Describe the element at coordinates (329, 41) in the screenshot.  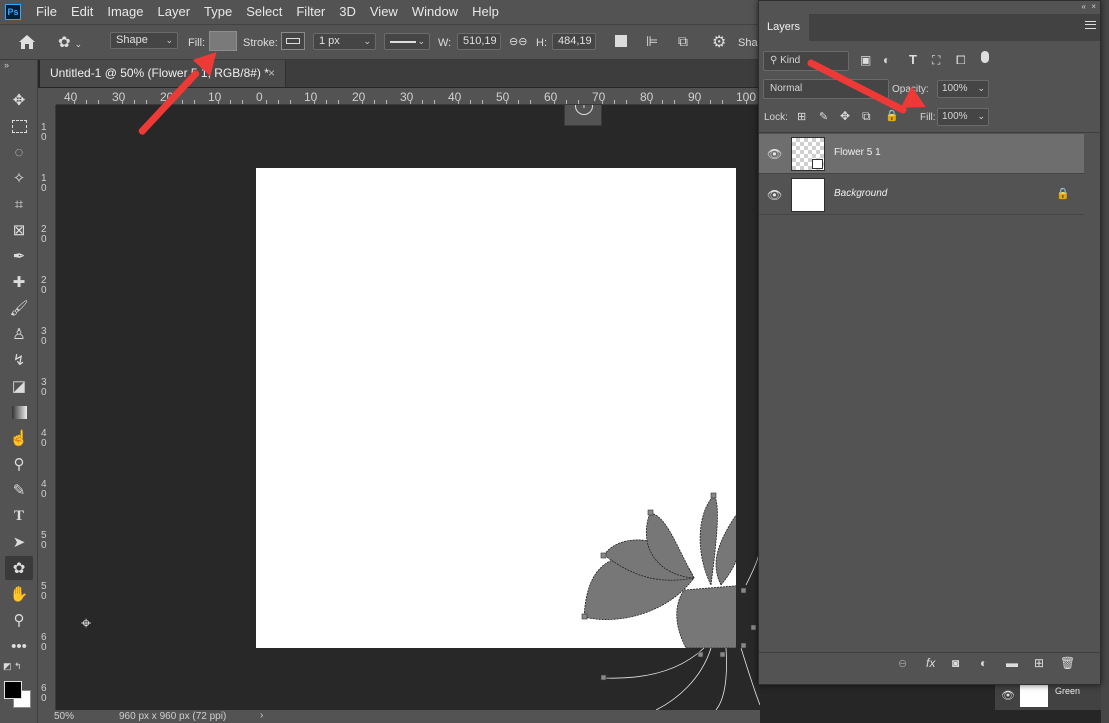
I see `stroke-width-value: 1 px` at that location.